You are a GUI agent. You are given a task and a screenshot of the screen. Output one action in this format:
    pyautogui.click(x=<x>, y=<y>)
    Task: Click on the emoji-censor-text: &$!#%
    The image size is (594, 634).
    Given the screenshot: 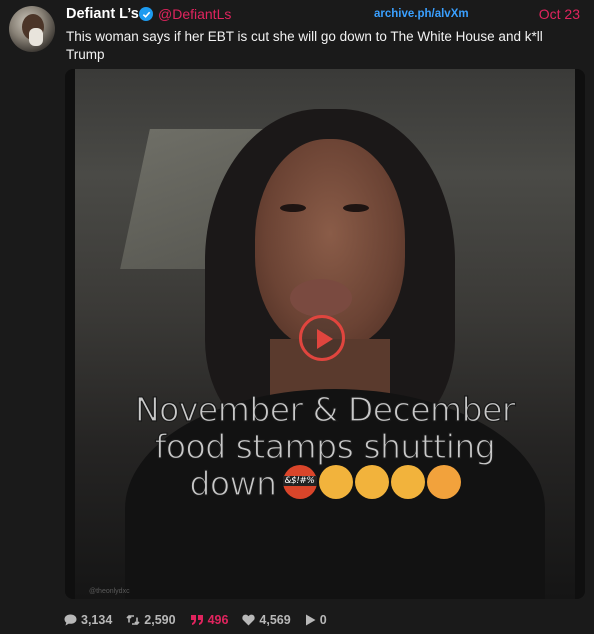 What is the action you would take?
    pyautogui.click(x=299, y=481)
    